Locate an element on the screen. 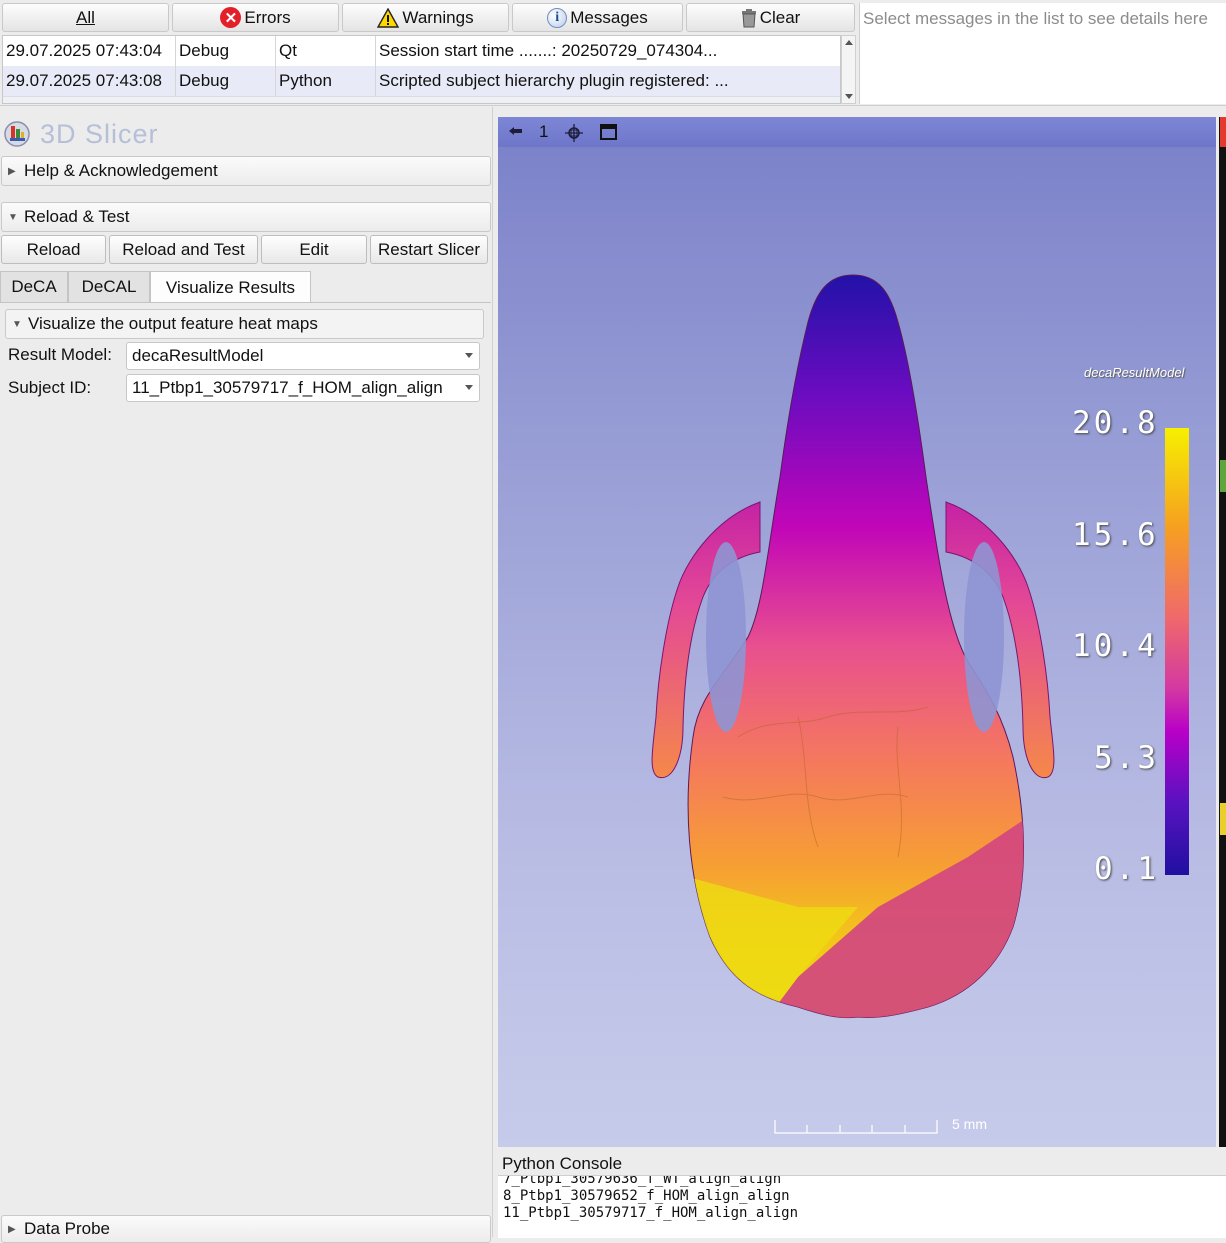 The image size is (1226, 1243). tab-decal-label: DeCAL is located at coordinates (109, 286).